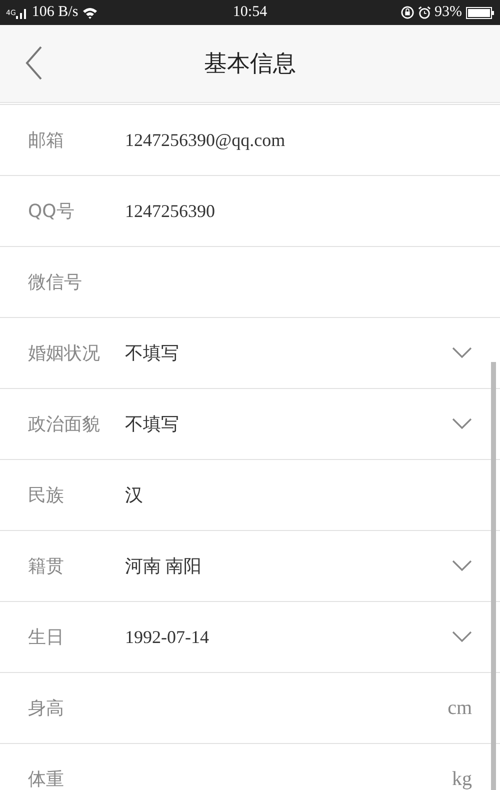 The image size is (500, 790). I want to click on field-label: 身高, so click(46, 708).